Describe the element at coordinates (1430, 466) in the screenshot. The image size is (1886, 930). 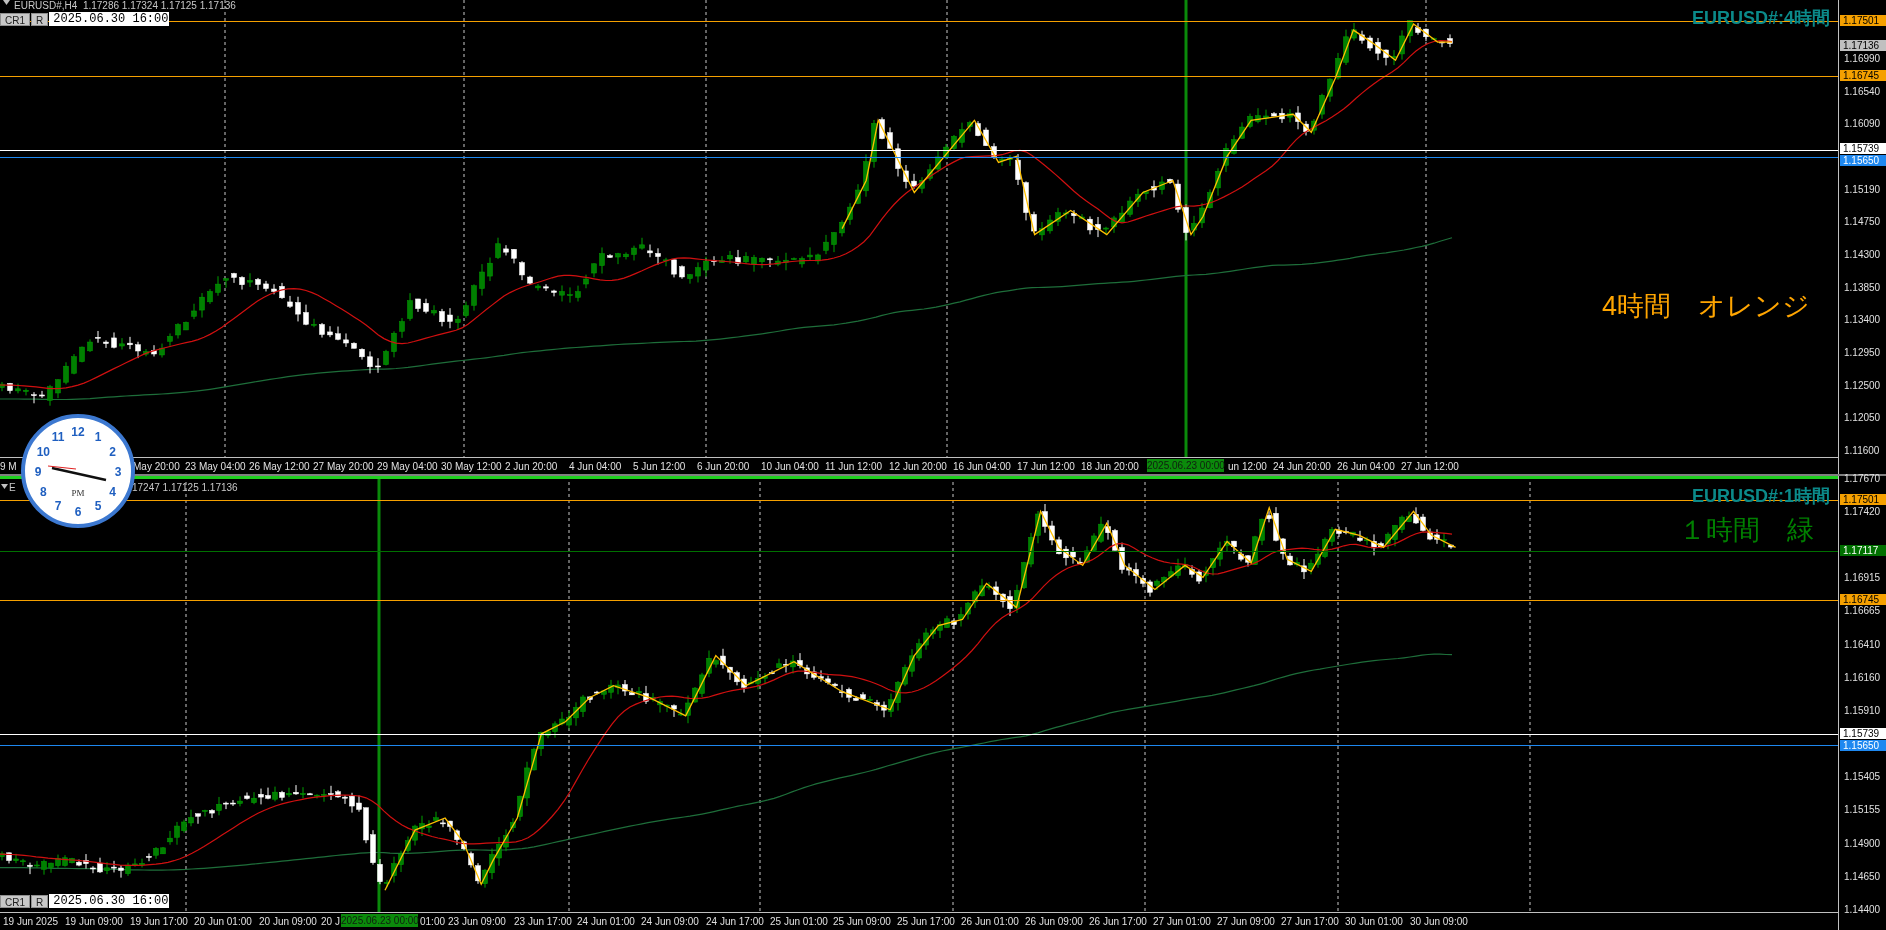
I see `time-axis-label: 27 Jun 12:00` at that location.